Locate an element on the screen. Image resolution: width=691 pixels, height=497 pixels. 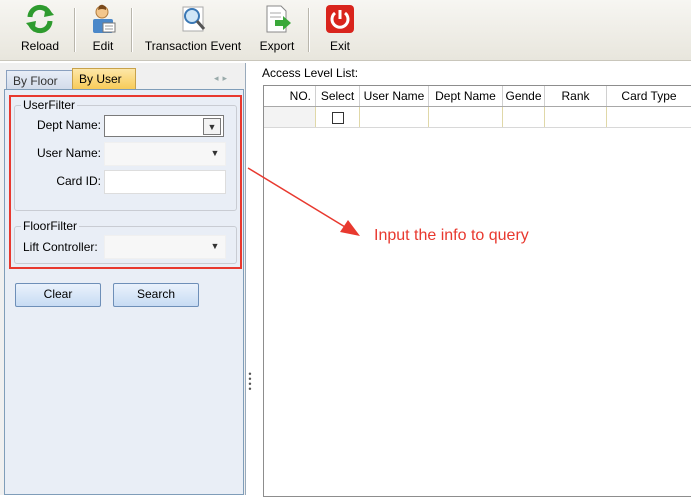
cell-dept-name is located at coordinates (466, 117).